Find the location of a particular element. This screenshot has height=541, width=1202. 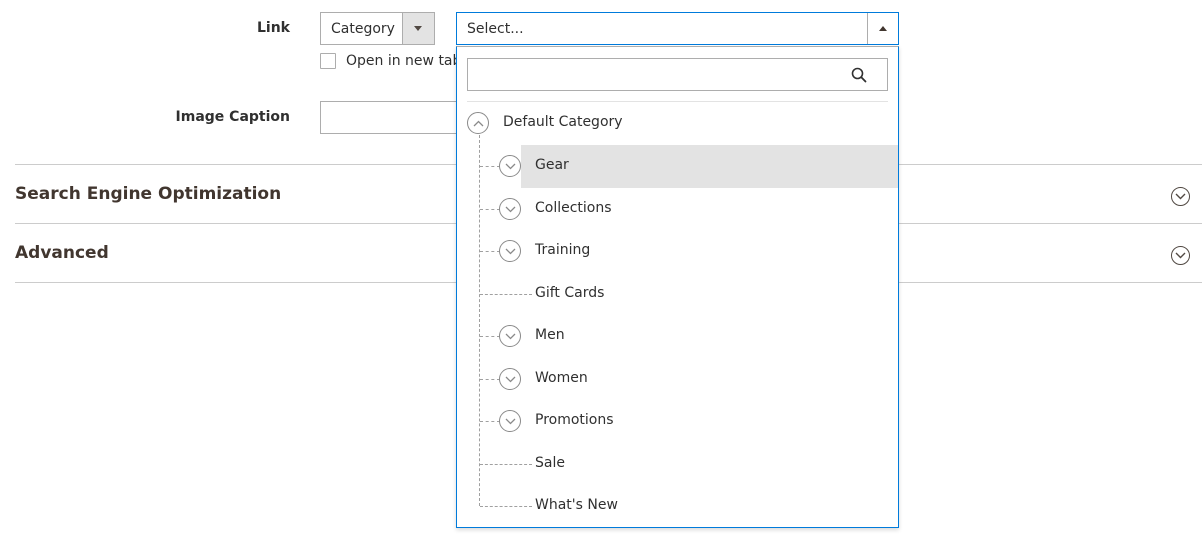

tree-item-label: Training is located at coordinates (563, 250).